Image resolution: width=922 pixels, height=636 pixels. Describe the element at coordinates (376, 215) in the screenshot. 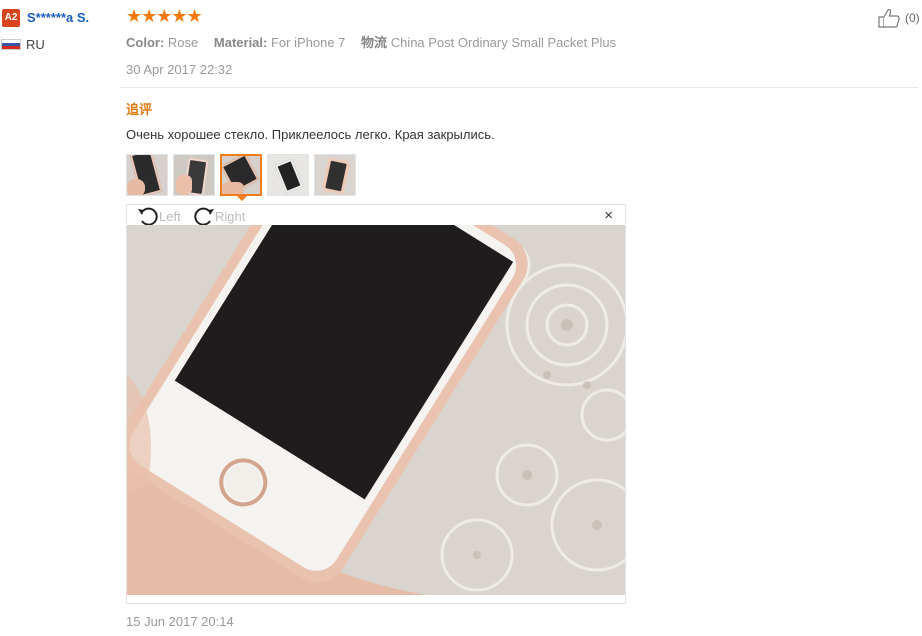

I see `viewer-toolbar: Left Right ×` at that location.